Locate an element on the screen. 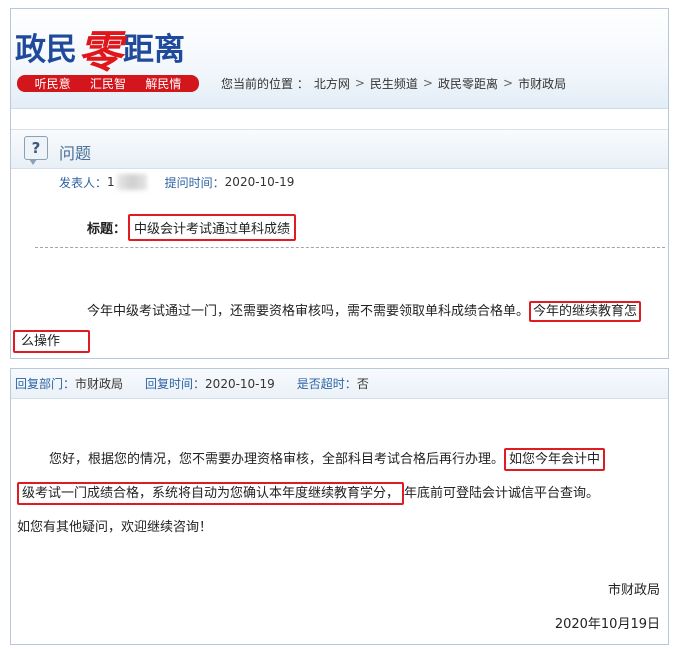 The width and height of the screenshot is (674, 649). divider is located at coordinates (350, 247).